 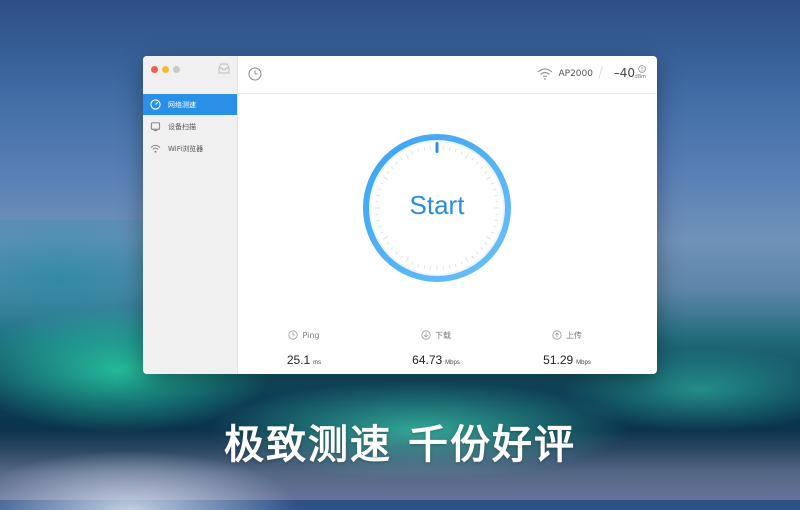 What do you see at coordinates (154, 69) in the screenshot?
I see `close-window-button` at bounding box center [154, 69].